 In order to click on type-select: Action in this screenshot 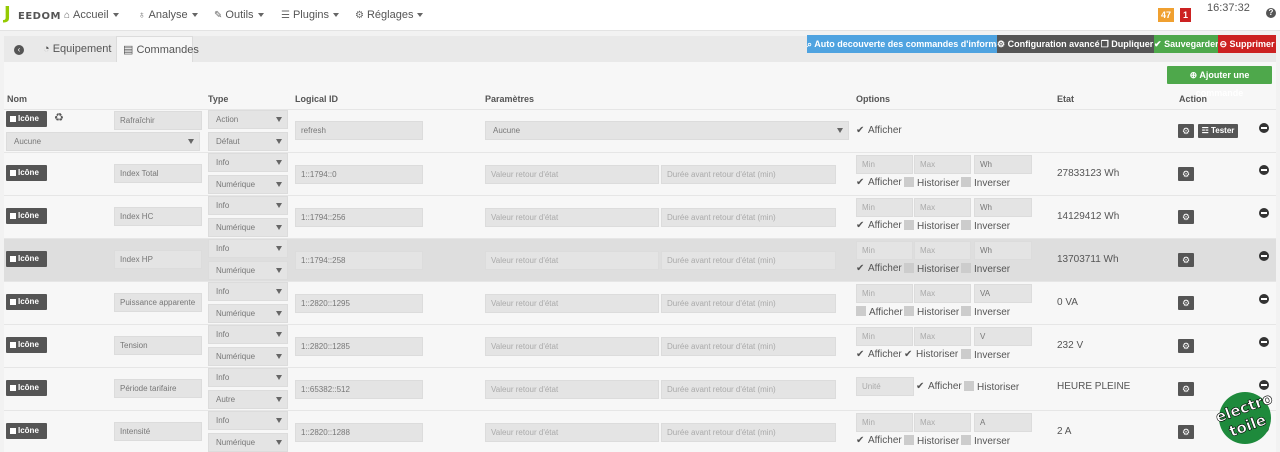, I will do `click(248, 119)`.